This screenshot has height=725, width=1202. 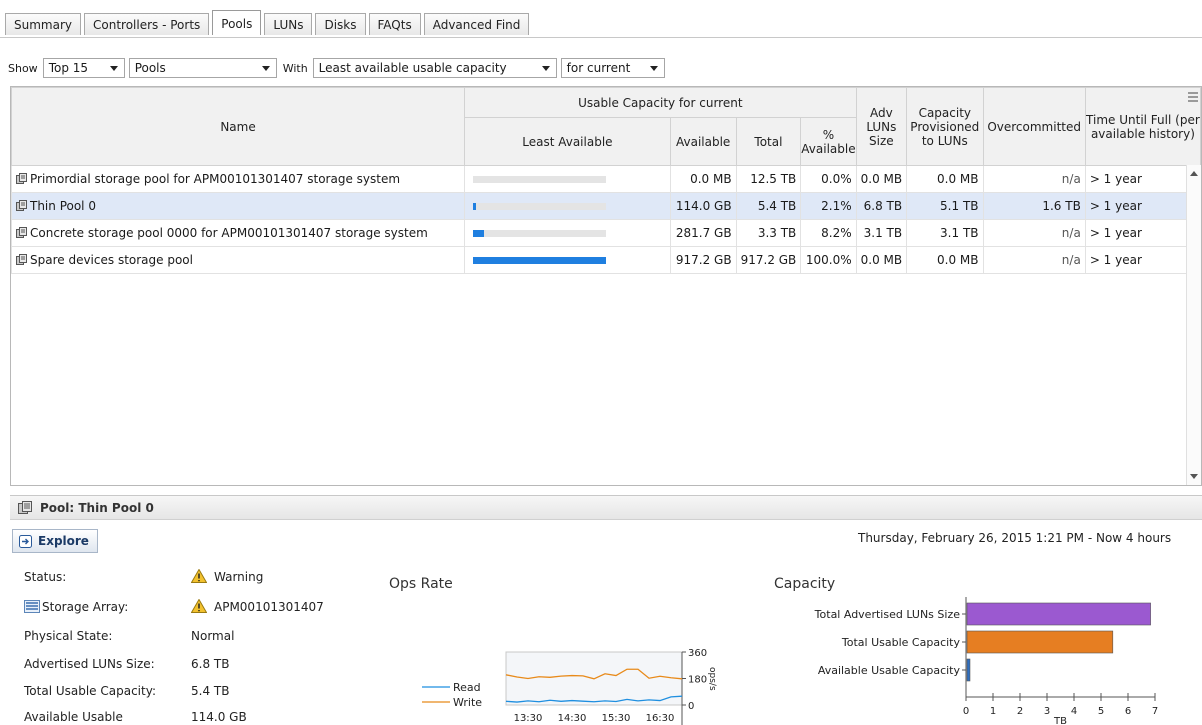 What do you see at coordinates (219, 717) in the screenshot?
I see `available-usable-value: 114.0 GB` at bounding box center [219, 717].